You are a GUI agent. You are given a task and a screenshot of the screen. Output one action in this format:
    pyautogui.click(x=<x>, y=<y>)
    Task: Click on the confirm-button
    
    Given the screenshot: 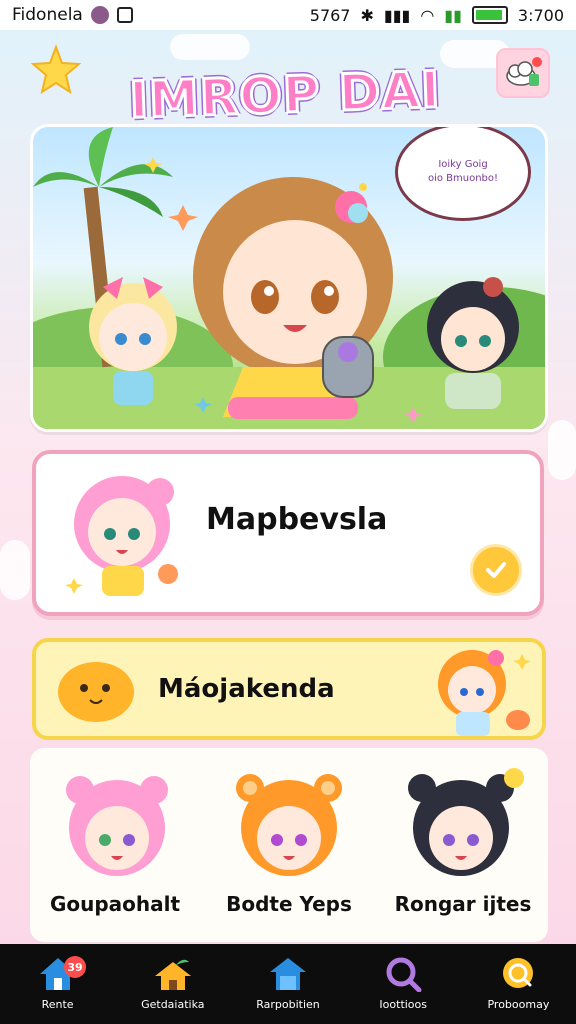 What is the action you would take?
    pyautogui.click(x=496, y=570)
    